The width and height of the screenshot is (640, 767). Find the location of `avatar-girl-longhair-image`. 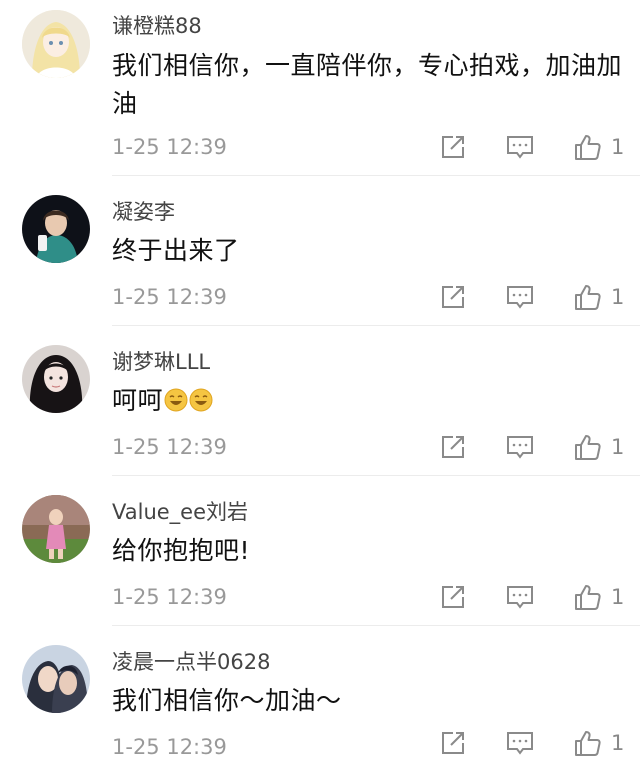

avatar-girl-longhair-image is located at coordinates (56, 379).